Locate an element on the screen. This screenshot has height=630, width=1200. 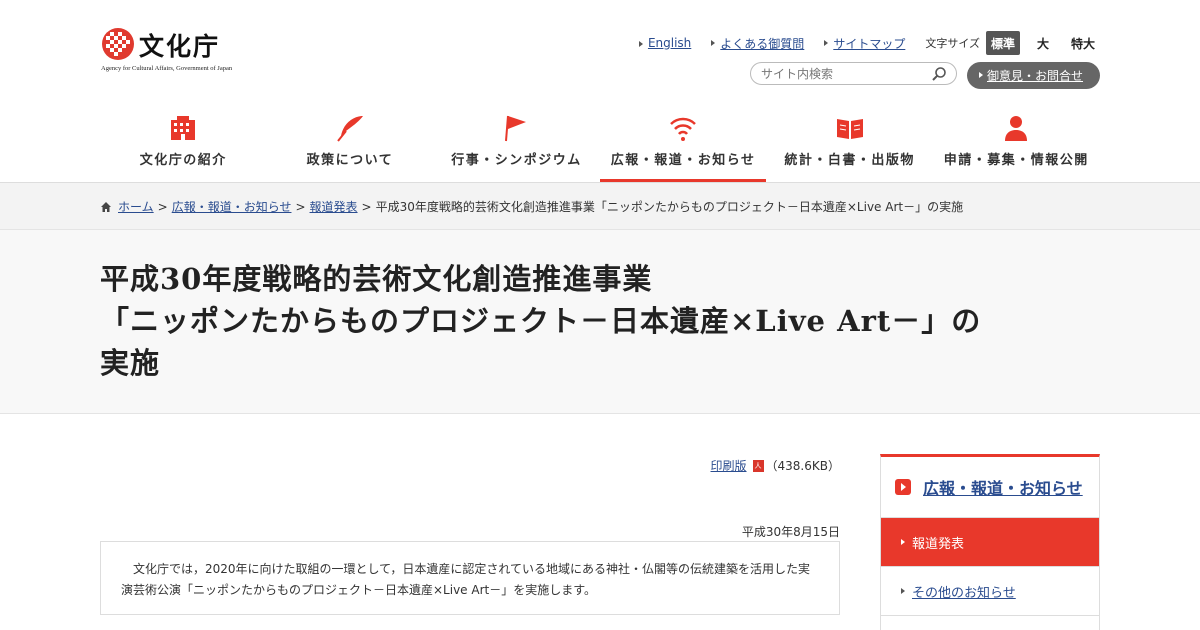
breadcrumb-news: 広報・報道・お知らせ is located at coordinates (232, 206).